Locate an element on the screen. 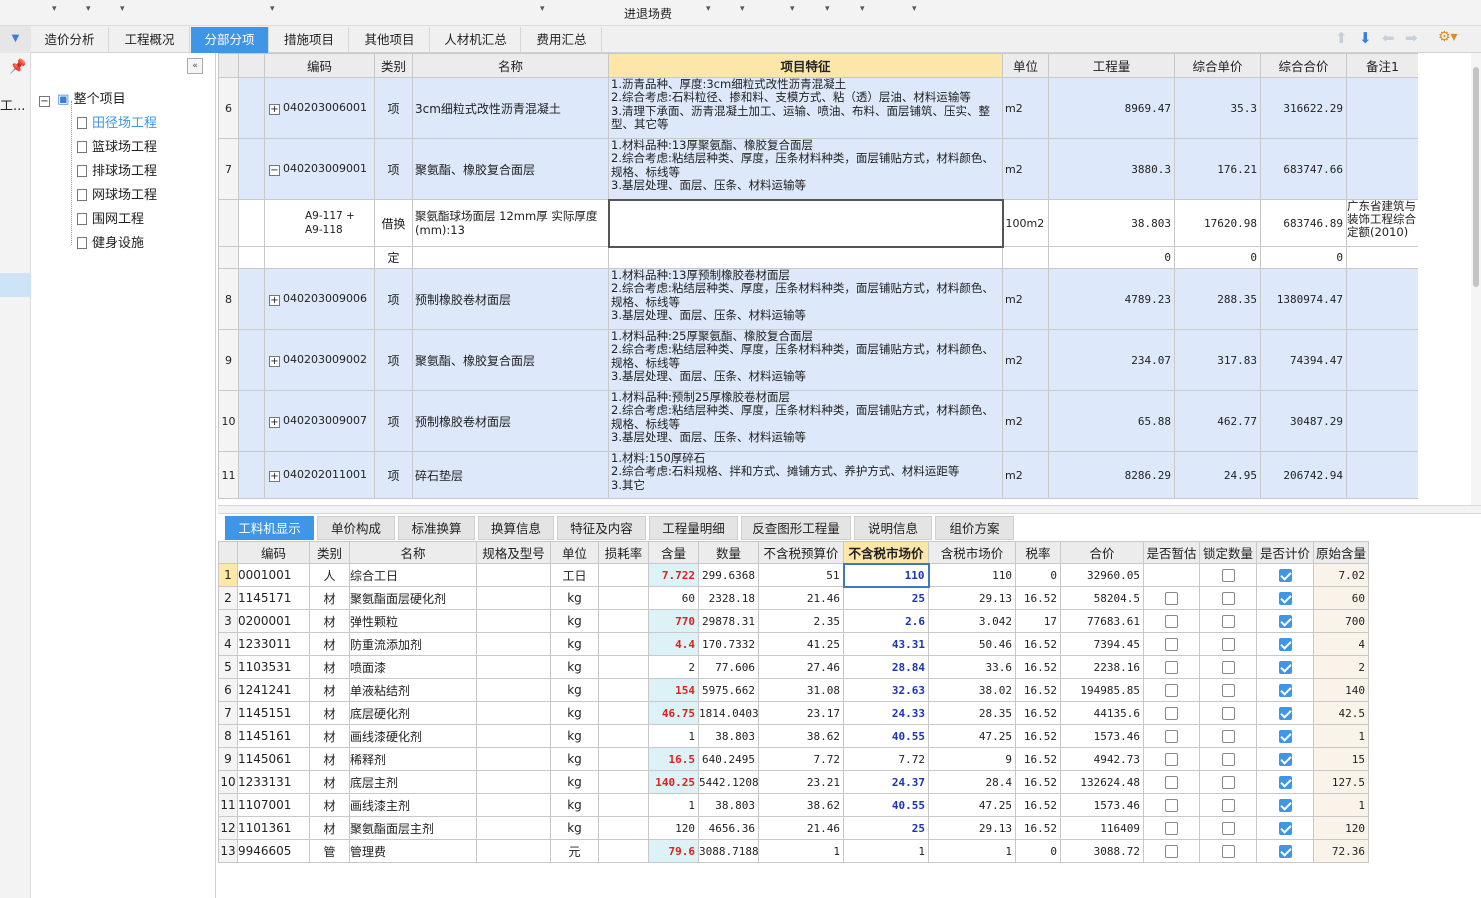 The image size is (1481, 898). provisional-checkbox is located at coordinates (1171, 782).